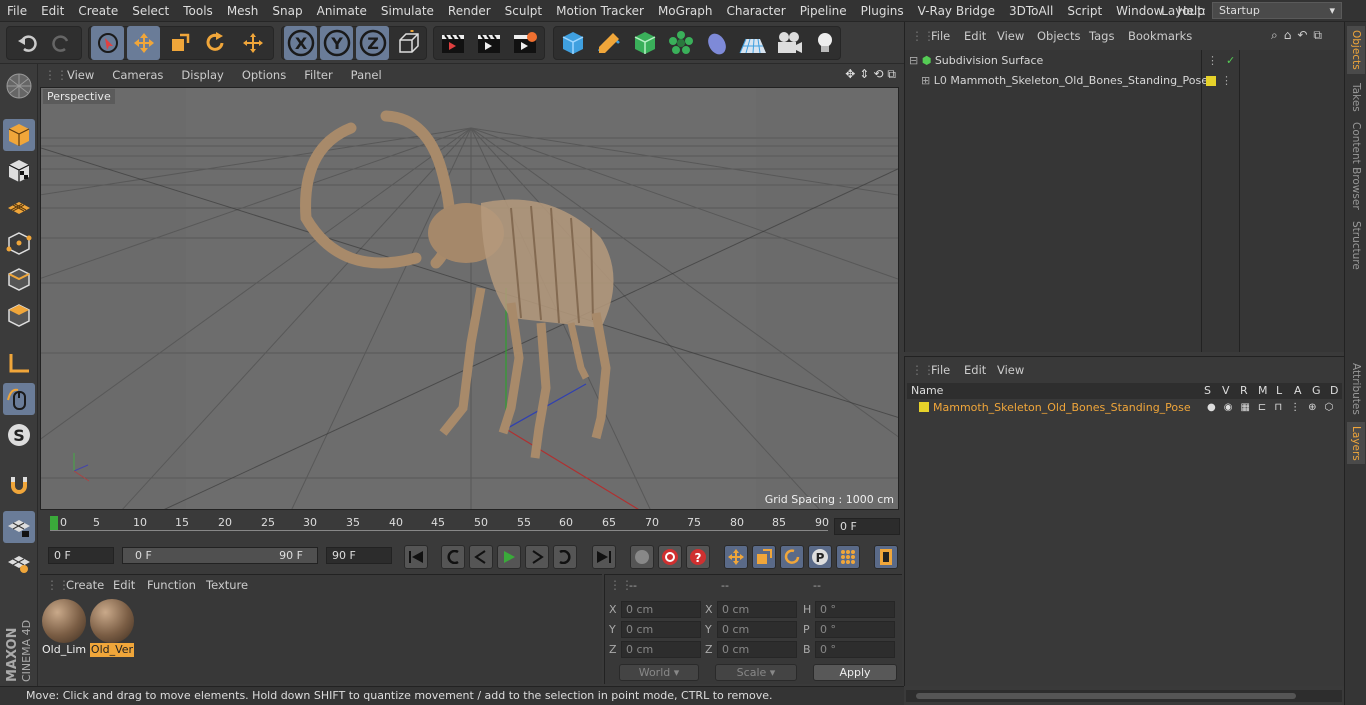 This screenshot has width=1366, height=705. What do you see at coordinates (1226, 390) in the screenshot?
I see `column-view: V` at bounding box center [1226, 390].